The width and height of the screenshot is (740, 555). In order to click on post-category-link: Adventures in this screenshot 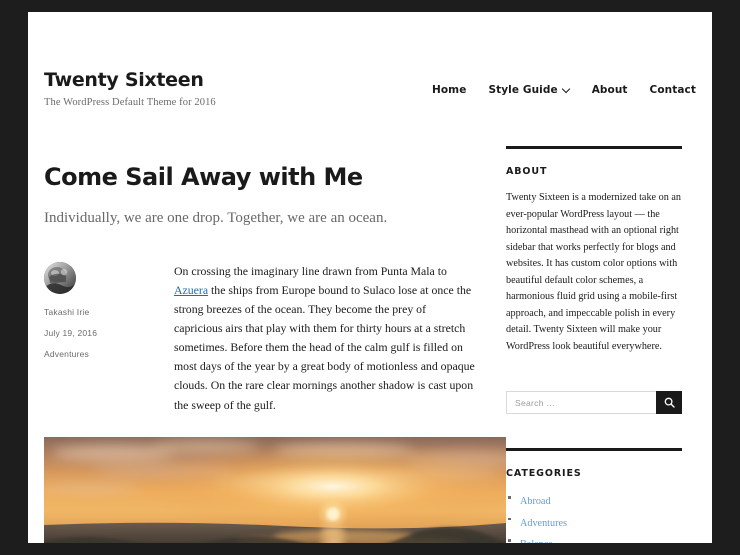, I will do `click(66, 354)`.